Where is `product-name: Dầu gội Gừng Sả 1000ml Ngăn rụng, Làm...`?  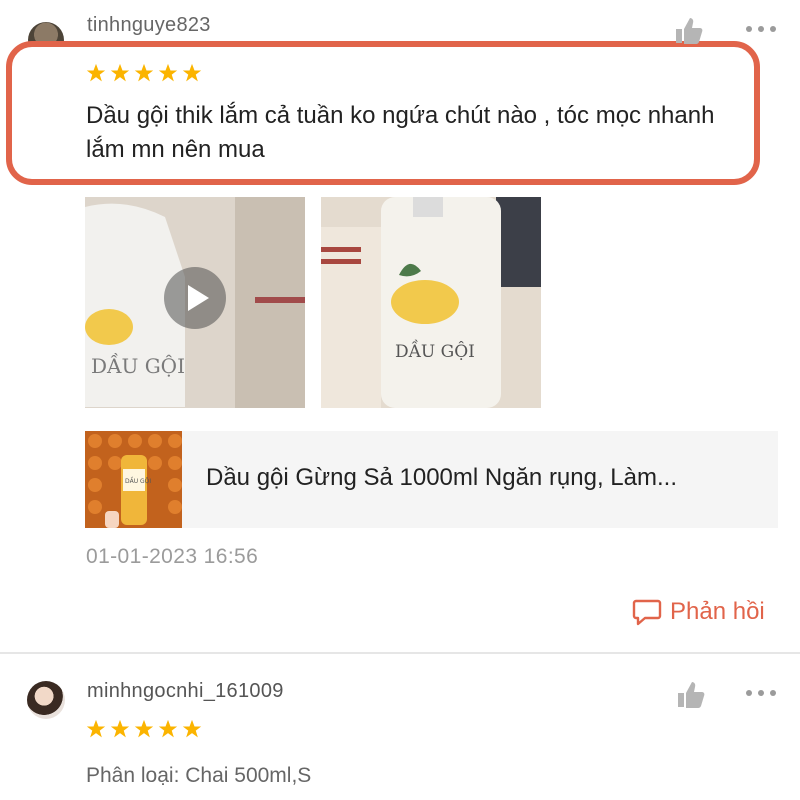 product-name: Dầu gội Gừng Sả 1000ml Ngăn rụng, Làm... is located at coordinates (441, 477).